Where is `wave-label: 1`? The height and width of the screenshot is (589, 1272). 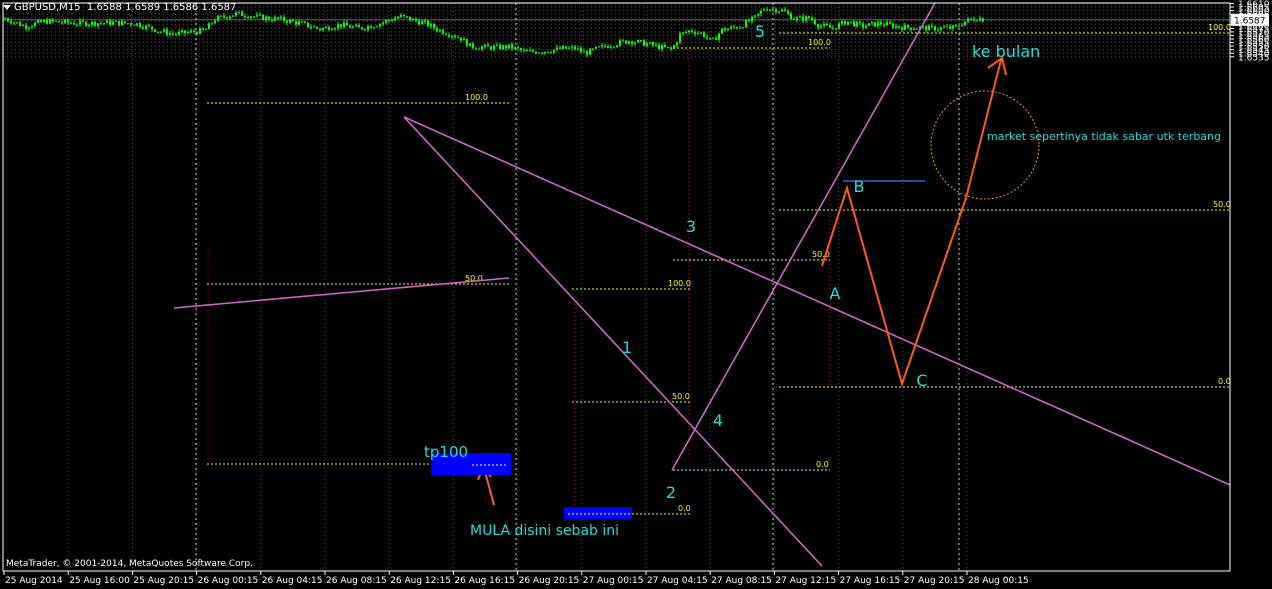 wave-label: 1 is located at coordinates (627, 347).